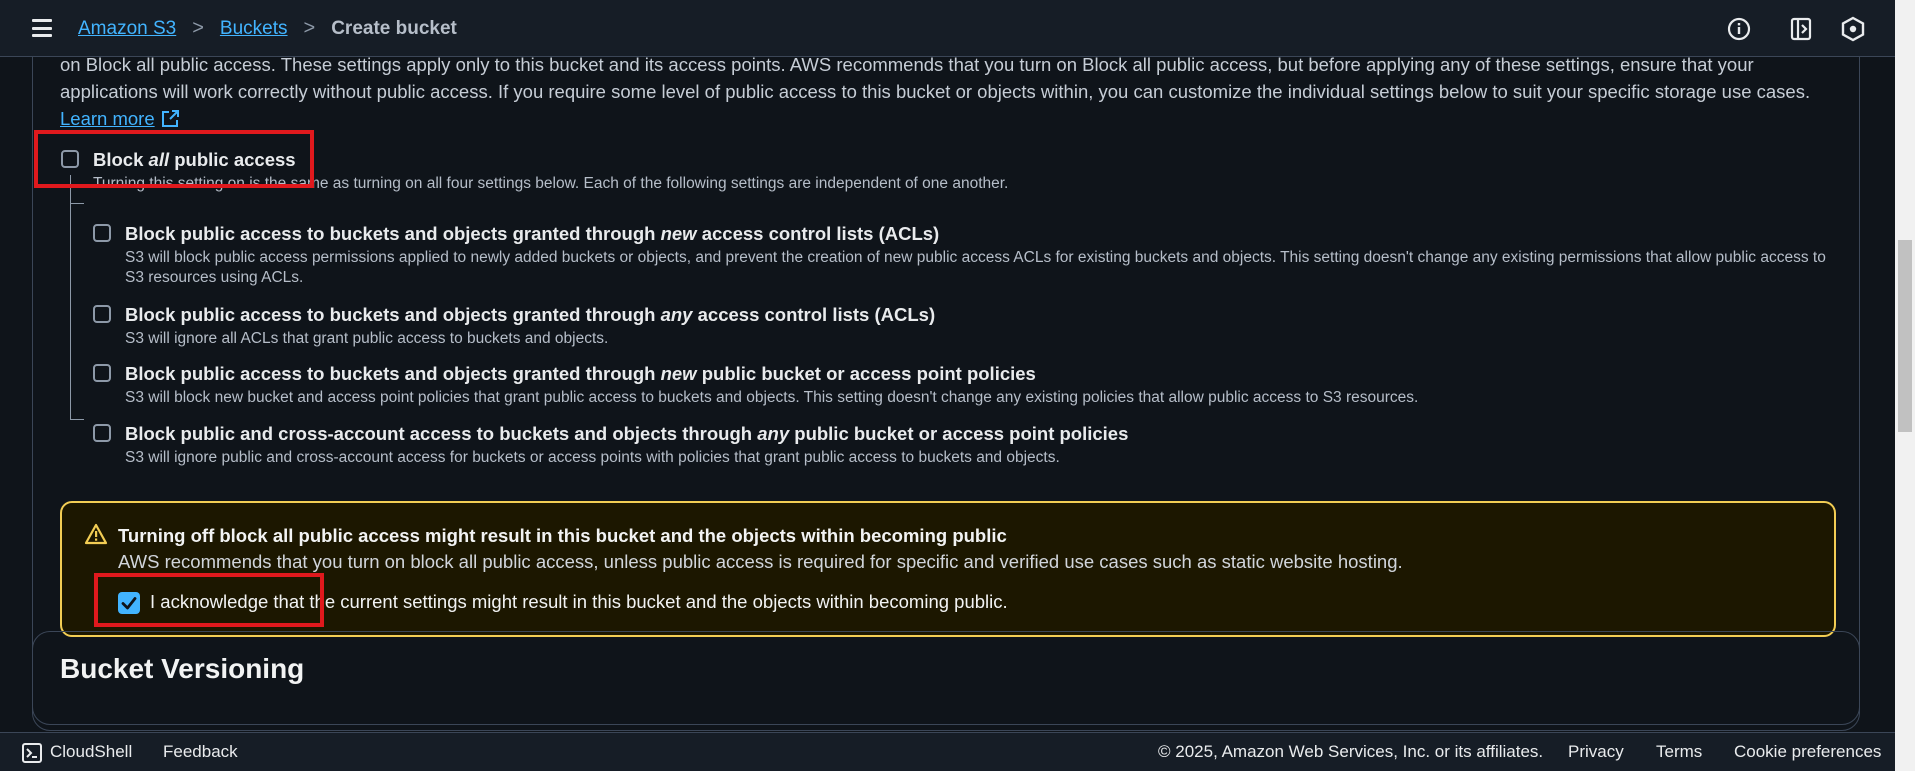  I want to click on scrollbar-thumb, so click(1905, 336).